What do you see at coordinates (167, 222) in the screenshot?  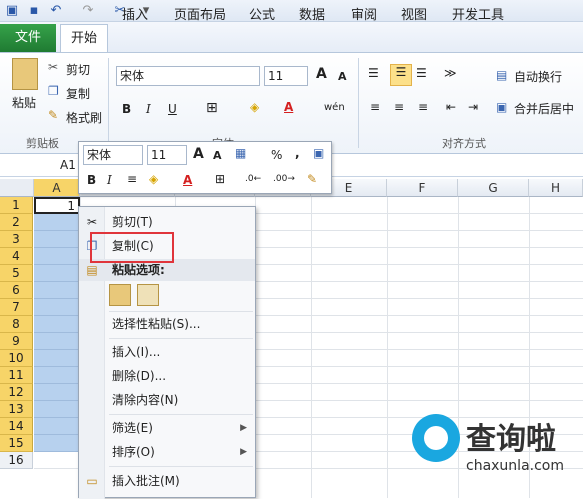 I see `menu-item-cut: ✂ 剪切(T)` at bounding box center [167, 222].